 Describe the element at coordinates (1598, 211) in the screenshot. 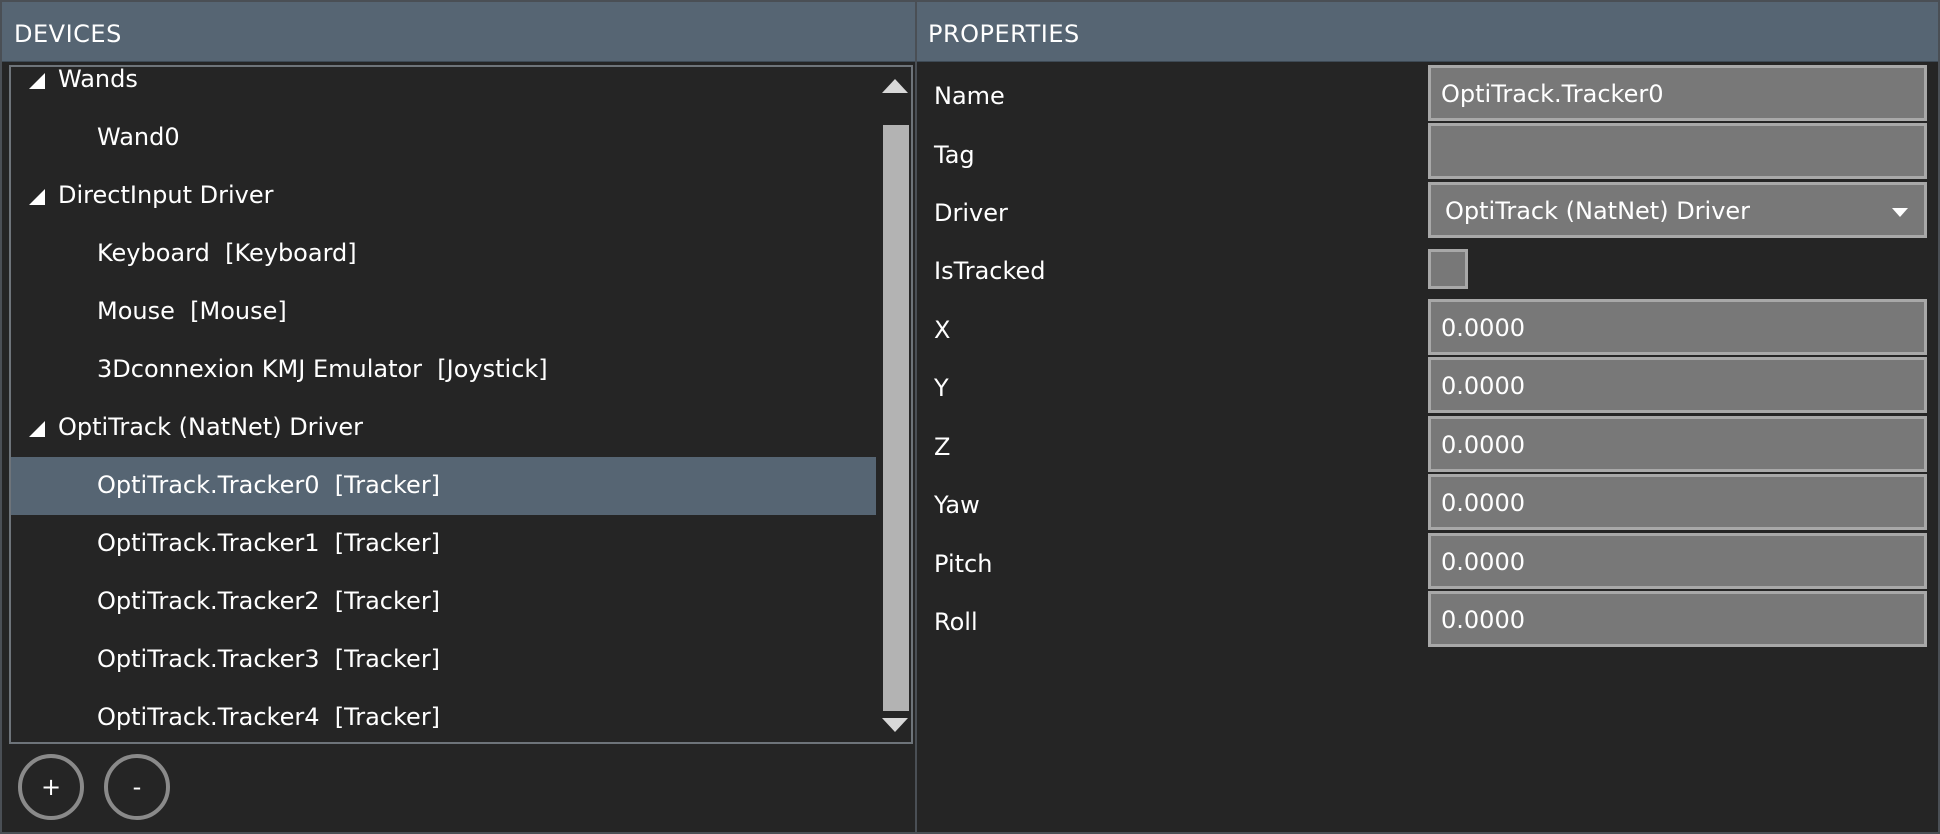

I see `driver-value: OptiTrack (NatNet) Driver` at that location.